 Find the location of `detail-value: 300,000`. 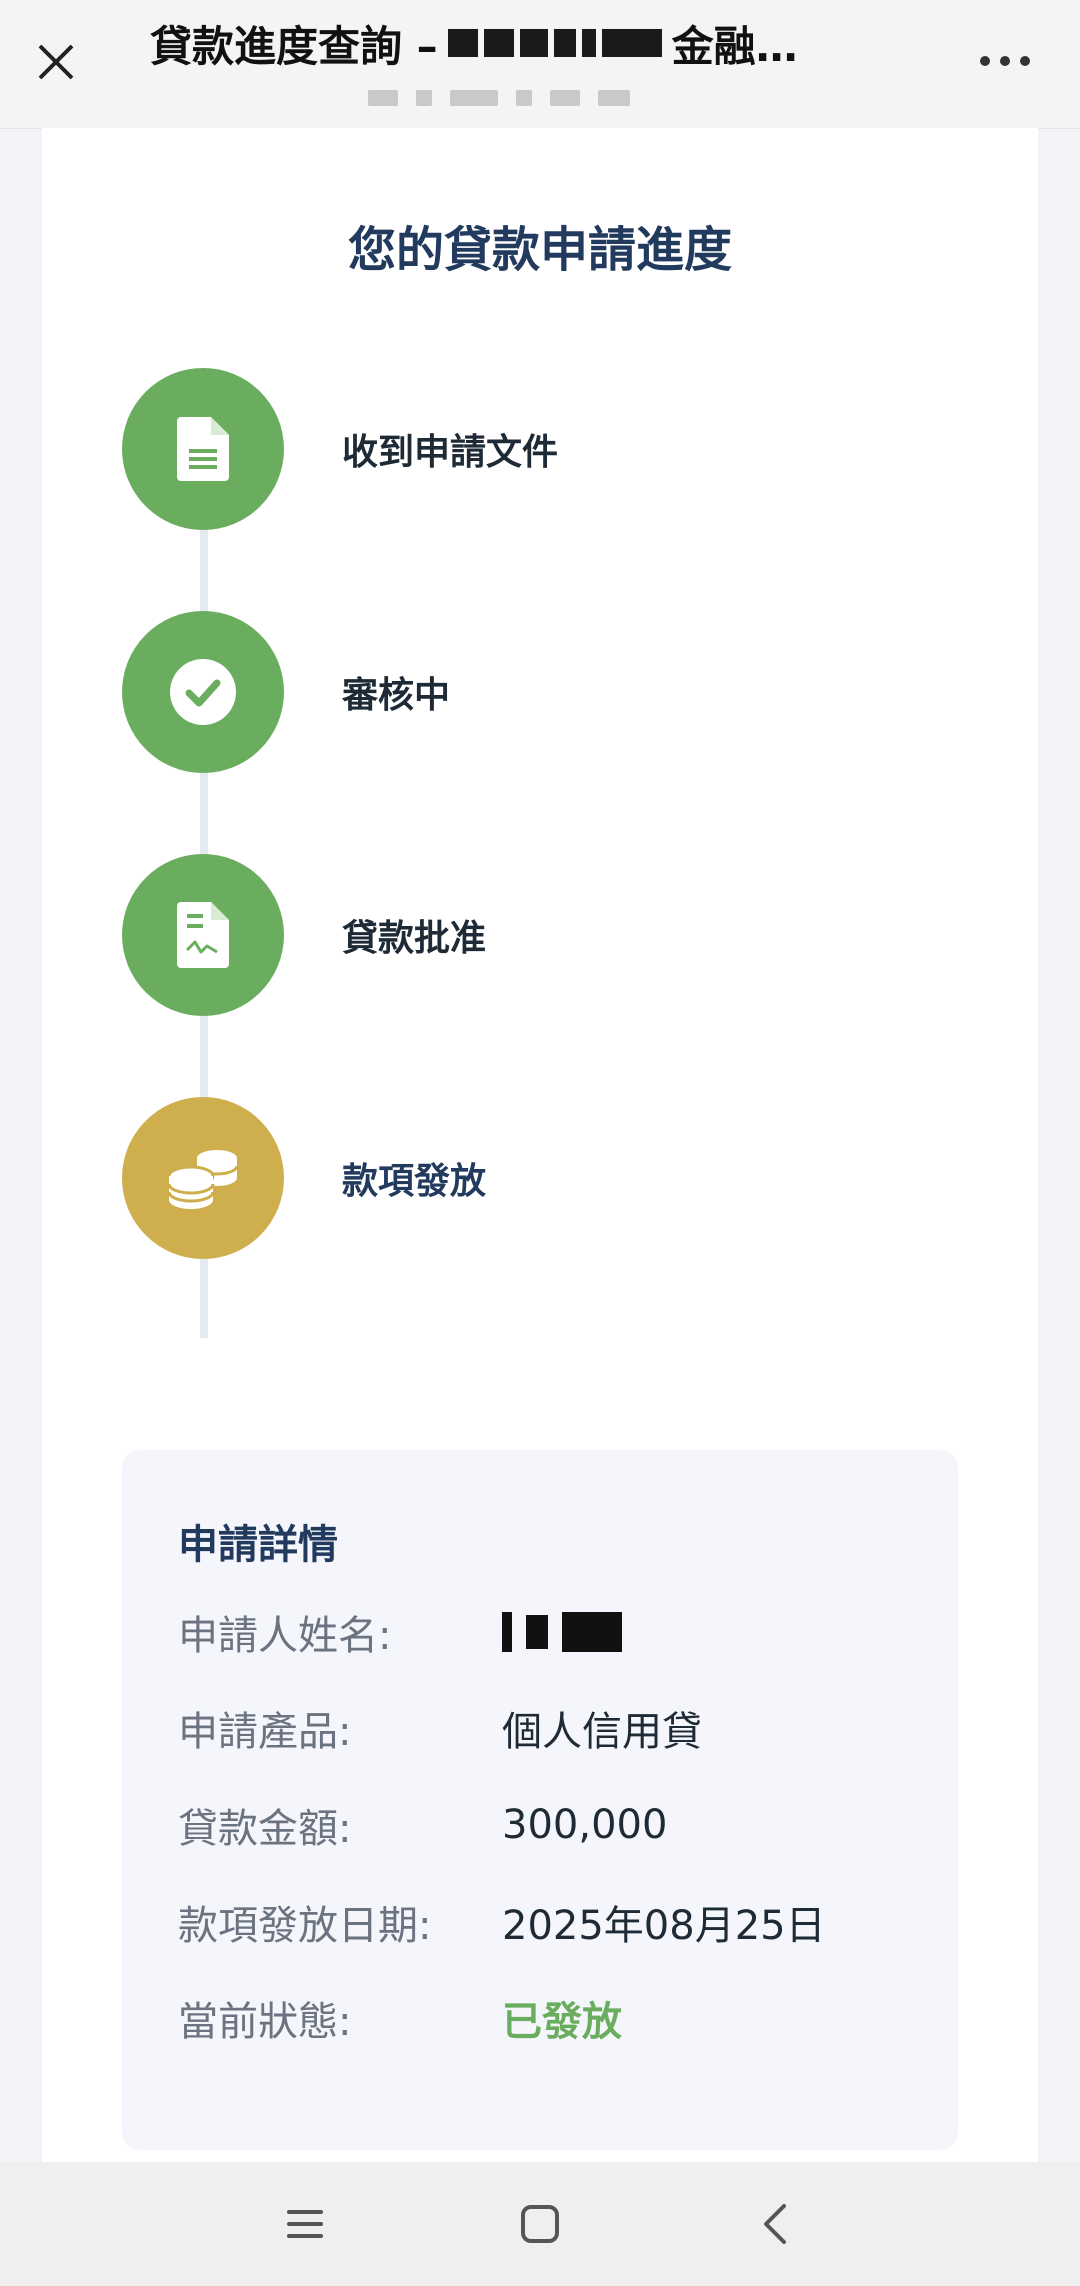

detail-value: 300,000 is located at coordinates (585, 1825).